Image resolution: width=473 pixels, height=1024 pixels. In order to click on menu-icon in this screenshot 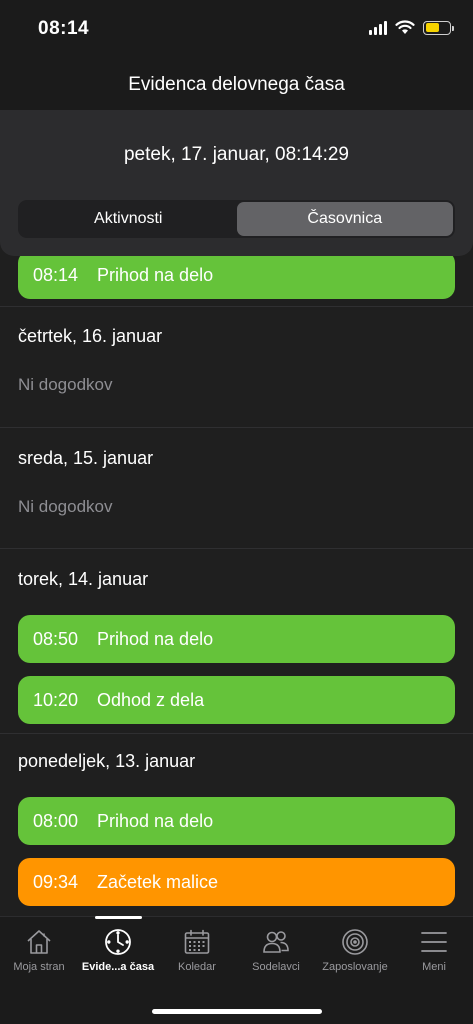, I will do `click(434, 942)`.